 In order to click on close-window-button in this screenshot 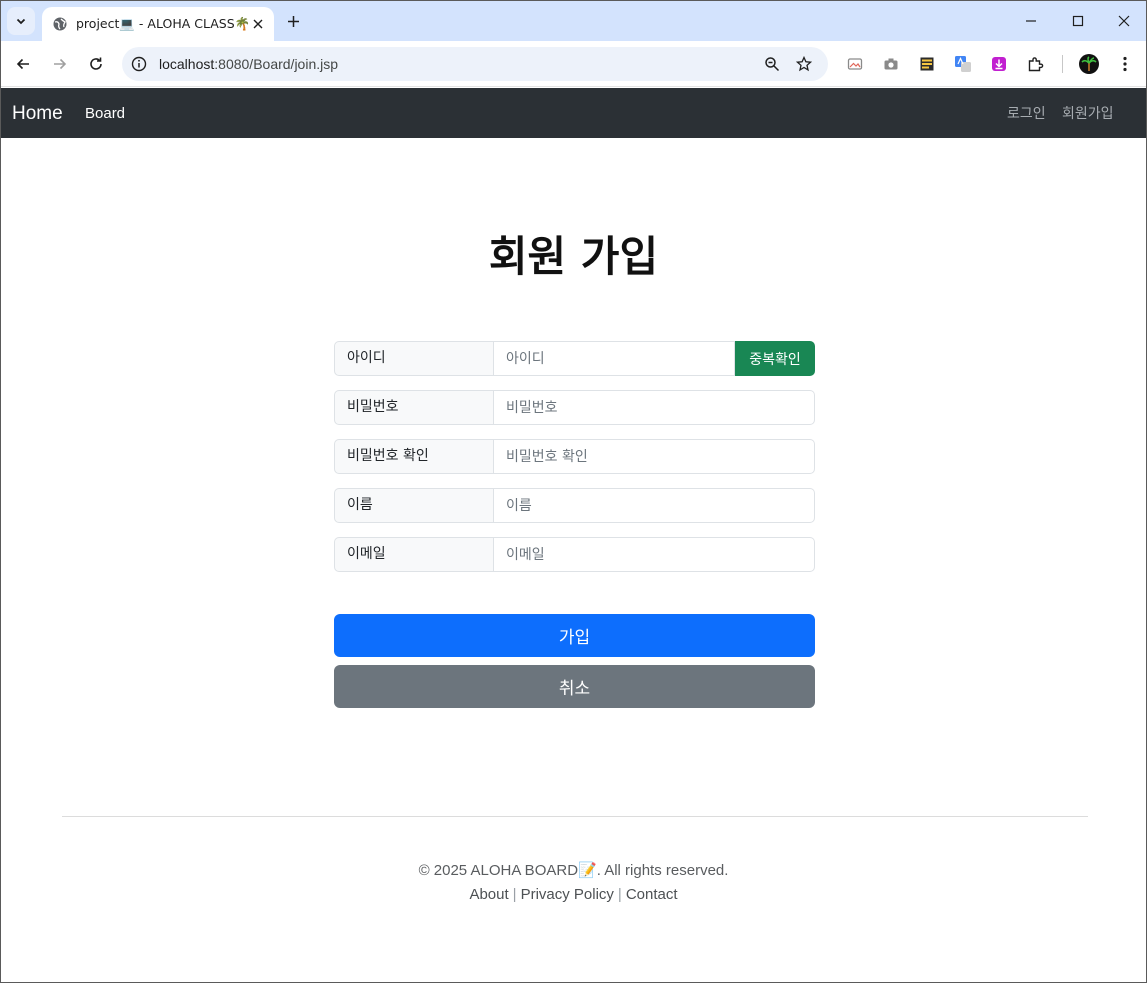, I will do `click(1124, 21)`.